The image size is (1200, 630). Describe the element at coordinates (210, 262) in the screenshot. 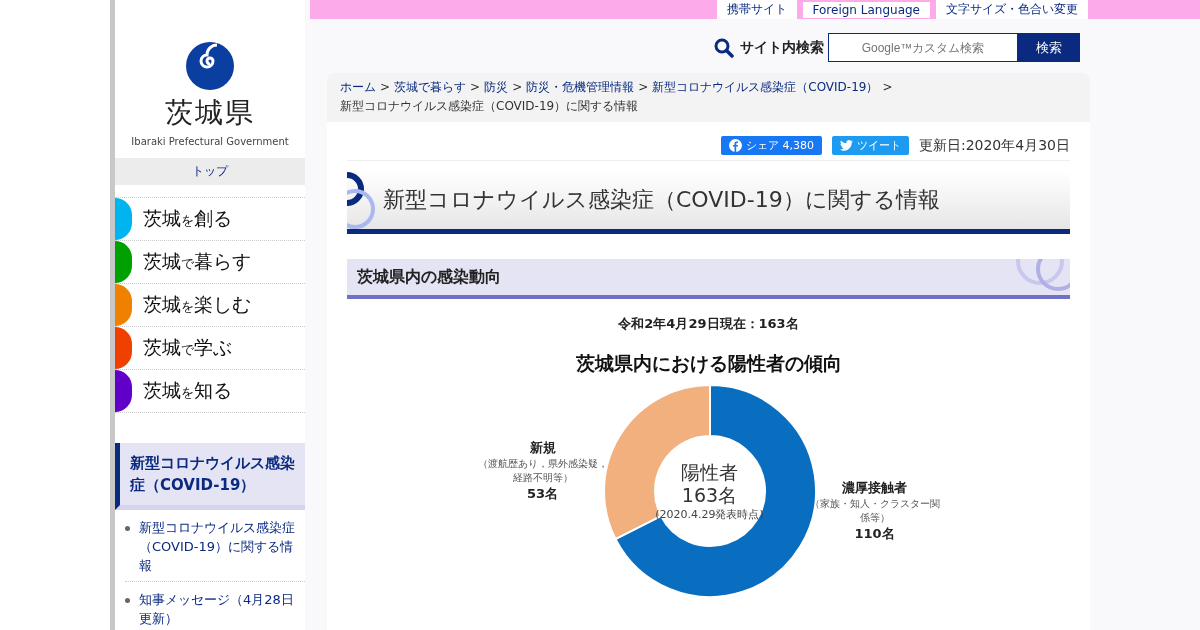

I see `nav-item: 茨城で暮らす` at that location.